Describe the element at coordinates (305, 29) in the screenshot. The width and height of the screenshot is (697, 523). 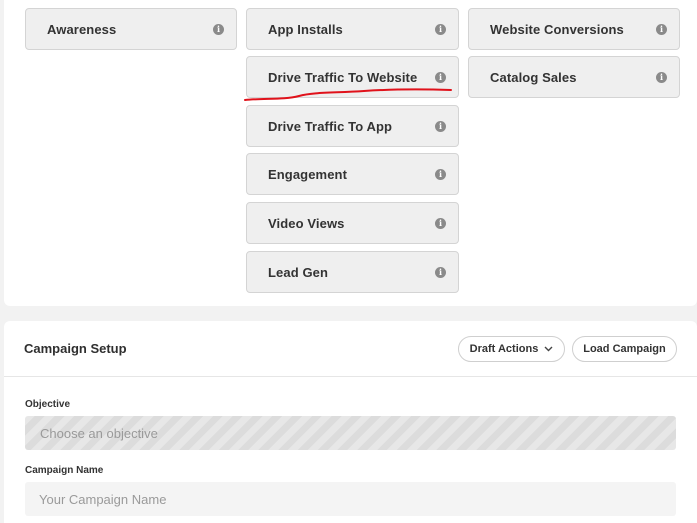
I see `objective-label: App Installs` at that location.